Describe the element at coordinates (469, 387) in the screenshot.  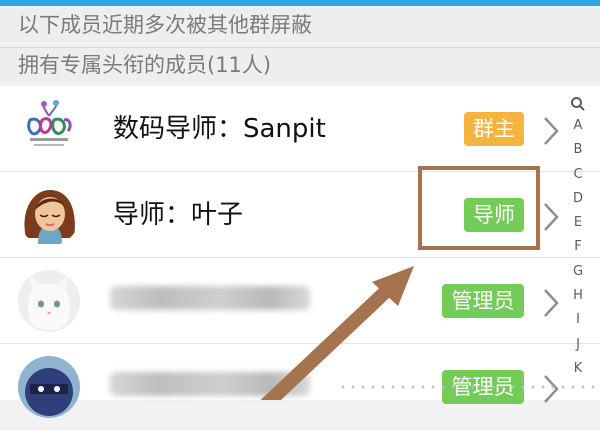
I see `dotted-overlay` at that location.